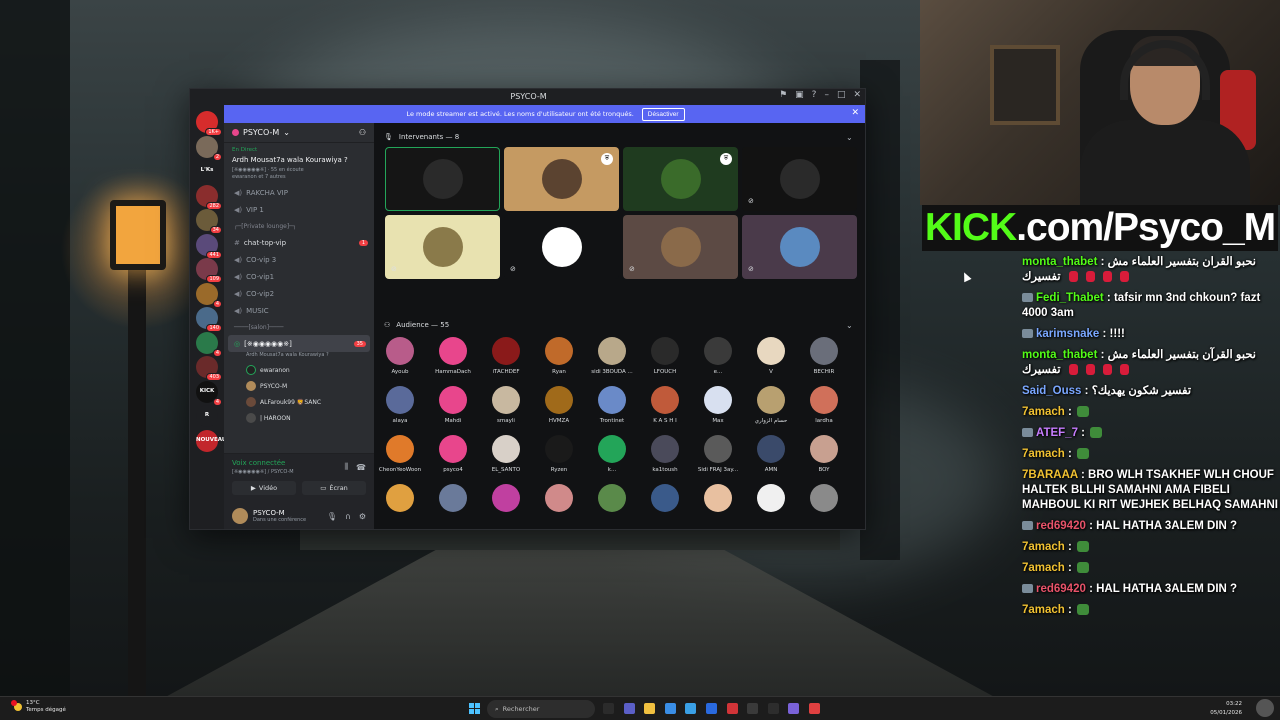  What do you see at coordinates (299, 276) in the screenshot?
I see `channel-co-vip1: ◀) CO-vip1` at bounding box center [299, 276].